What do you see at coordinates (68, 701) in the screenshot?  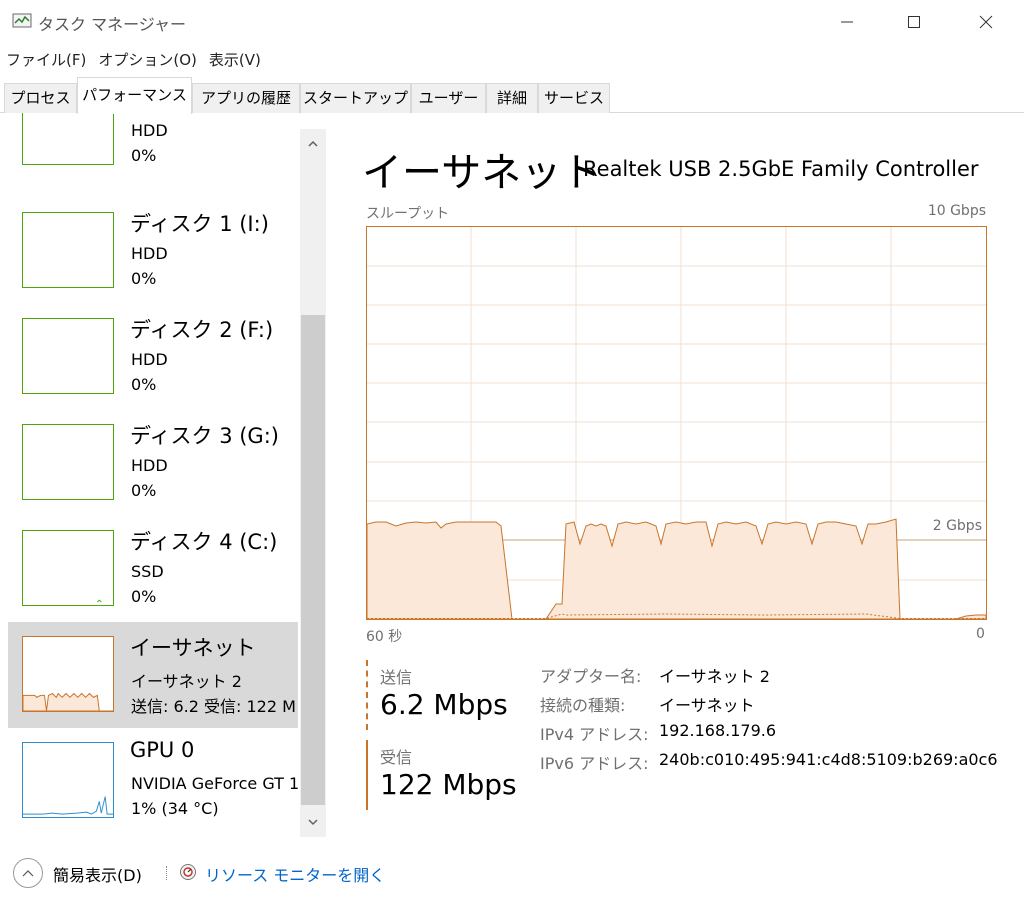 I see `ethernet-activity-sparkline` at bounding box center [68, 701].